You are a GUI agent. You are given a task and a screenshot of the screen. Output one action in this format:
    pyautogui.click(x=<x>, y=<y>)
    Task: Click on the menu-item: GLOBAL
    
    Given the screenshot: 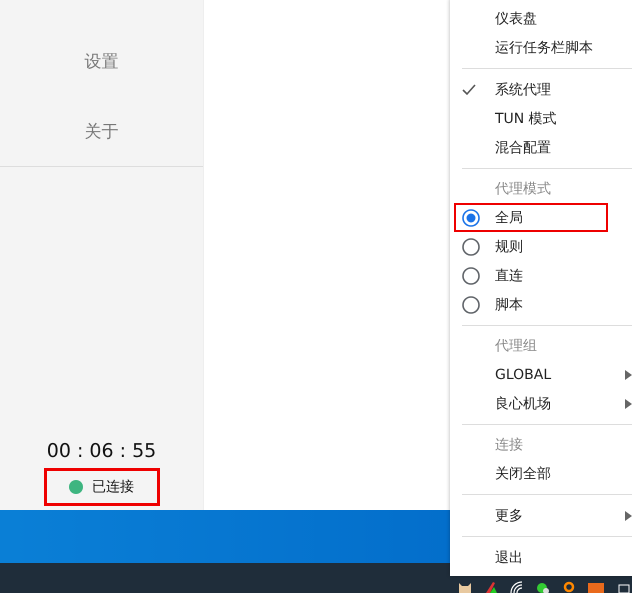 What is the action you would take?
    pyautogui.click(x=531, y=374)
    